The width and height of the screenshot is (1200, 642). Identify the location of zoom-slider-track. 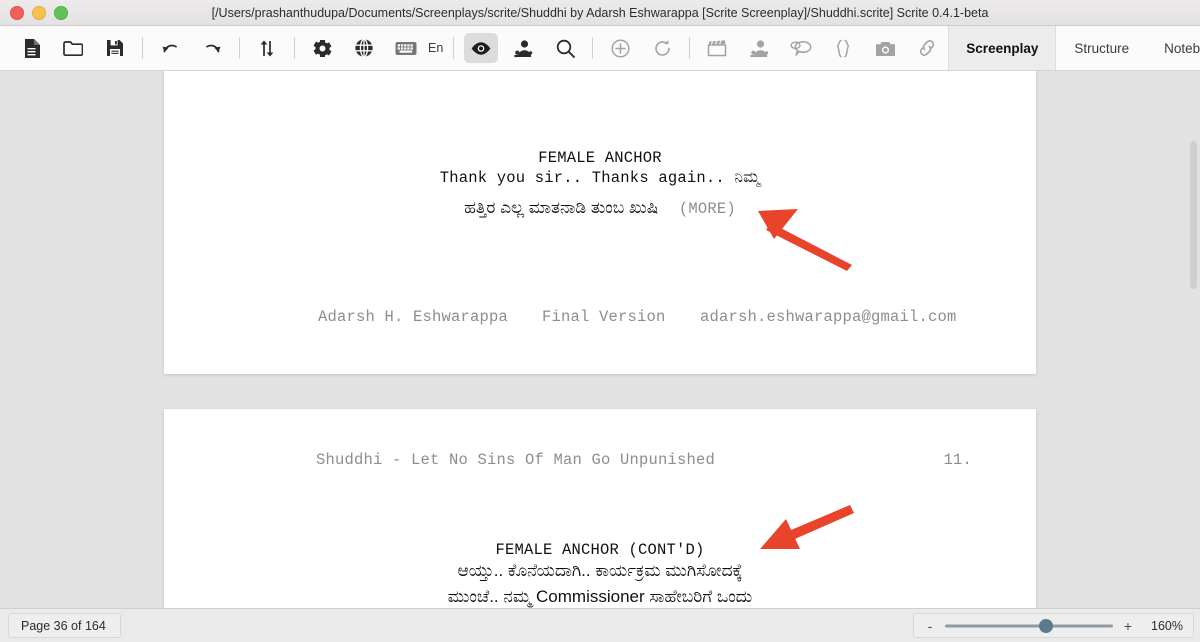
(1029, 625).